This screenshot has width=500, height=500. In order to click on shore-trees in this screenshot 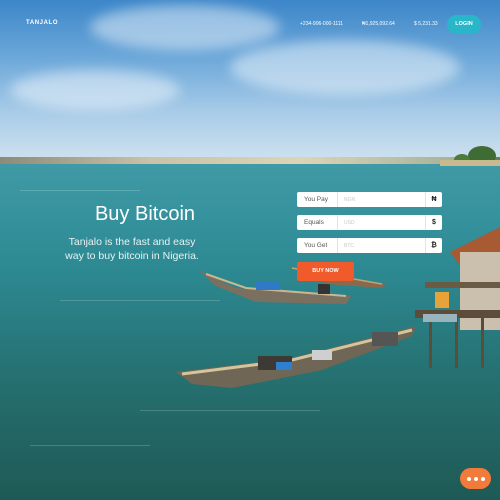, I will do `click(470, 156)`.